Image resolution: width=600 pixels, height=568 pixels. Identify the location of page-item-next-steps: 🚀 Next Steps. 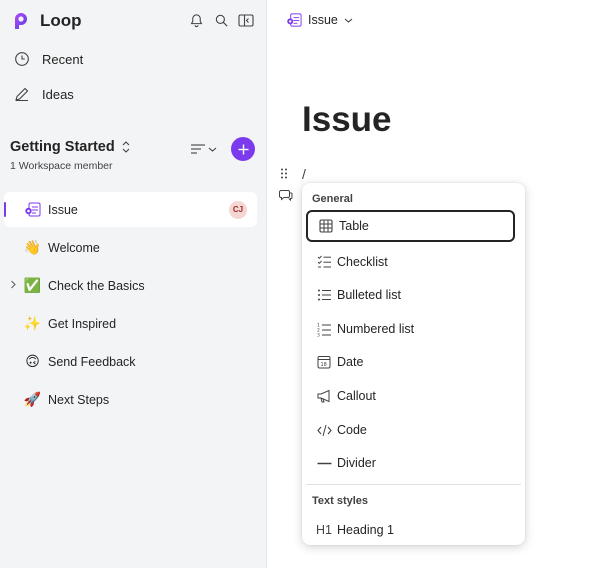
(130, 399).